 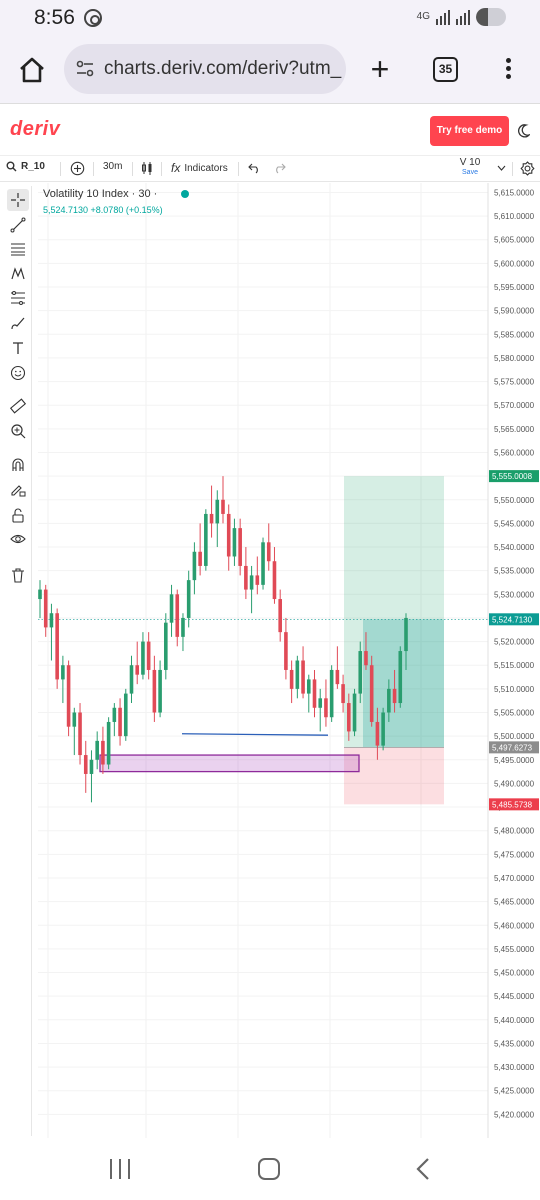 I want to click on zoom-in-icon, so click(x=18, y=431).